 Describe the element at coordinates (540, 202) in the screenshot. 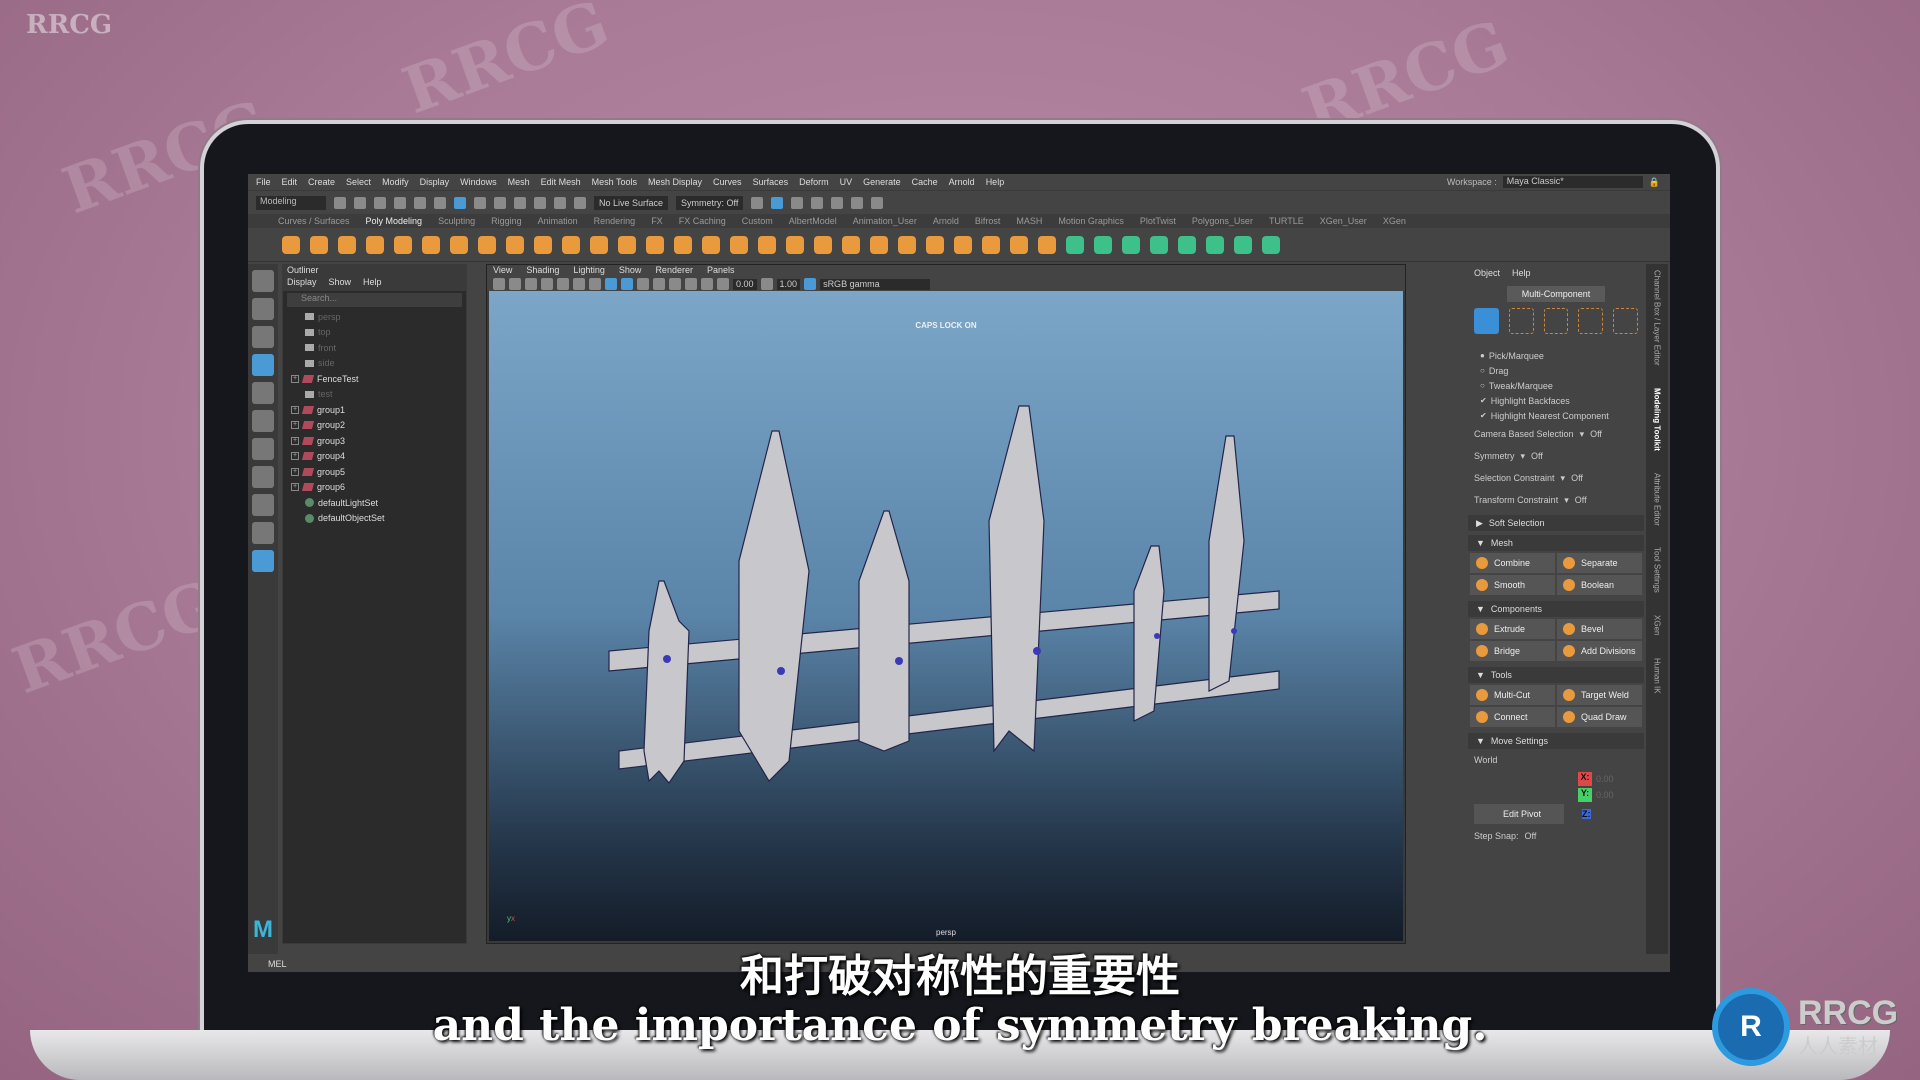

I see `snap-point-icon` at that location.